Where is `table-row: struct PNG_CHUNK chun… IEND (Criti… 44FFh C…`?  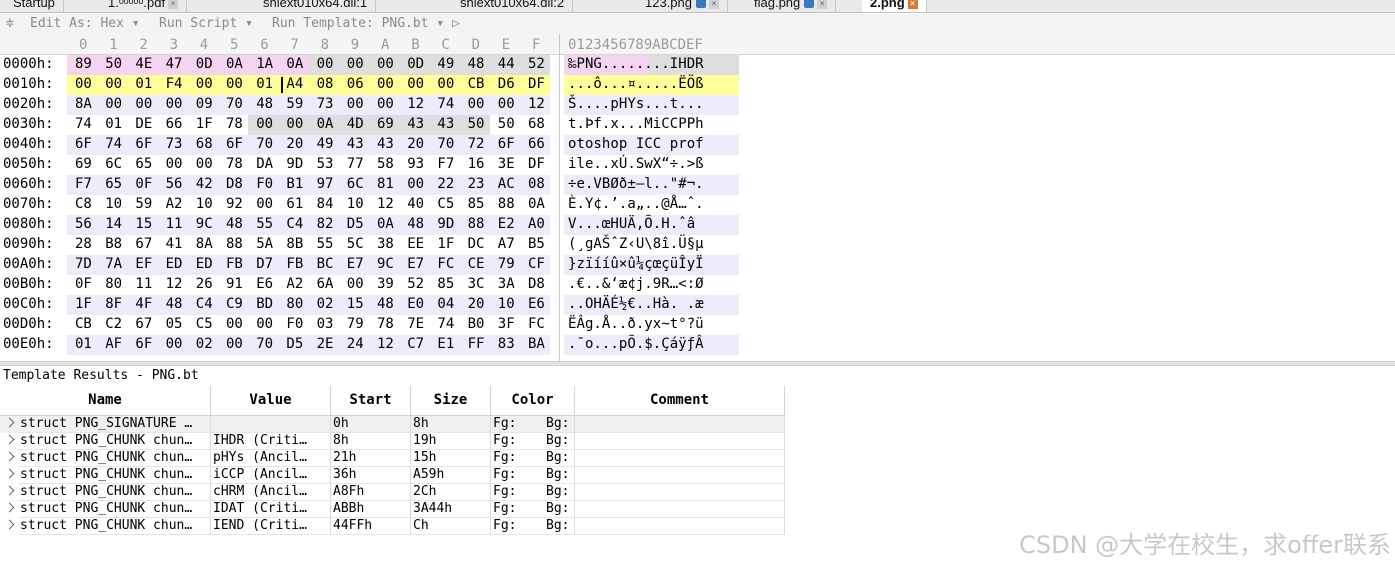
table-row: struct PNG_CHUNK chun… IEND (Criti… 44FFh C… is located at coordinates (392, 526).